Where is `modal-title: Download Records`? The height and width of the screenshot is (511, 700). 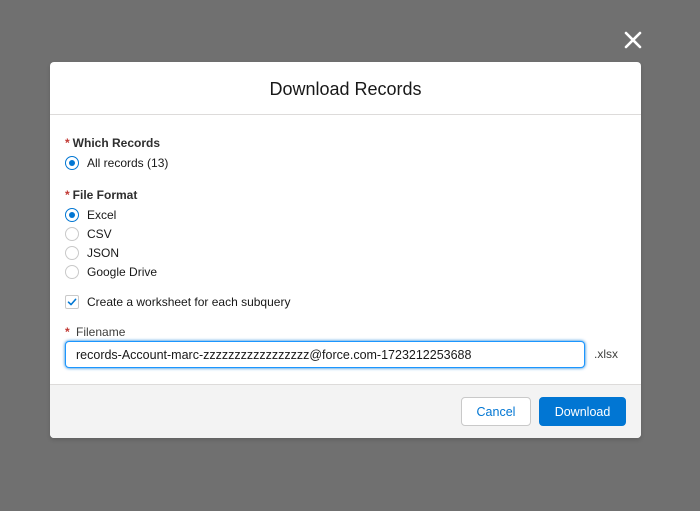
modal-title: Download Records is located at coordinates (345, 88).